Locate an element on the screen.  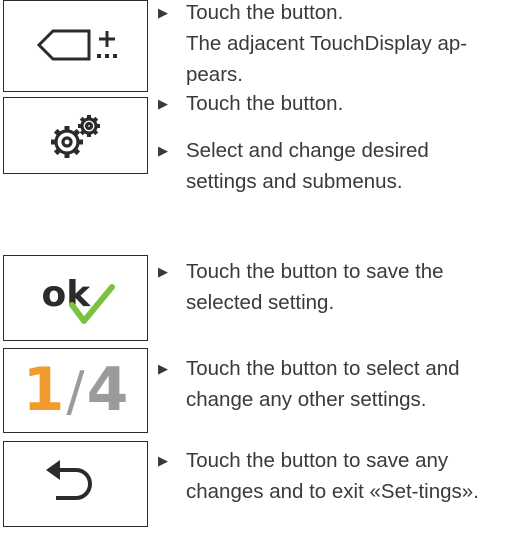
page-current: 1 is located at coordinates (43, 389).